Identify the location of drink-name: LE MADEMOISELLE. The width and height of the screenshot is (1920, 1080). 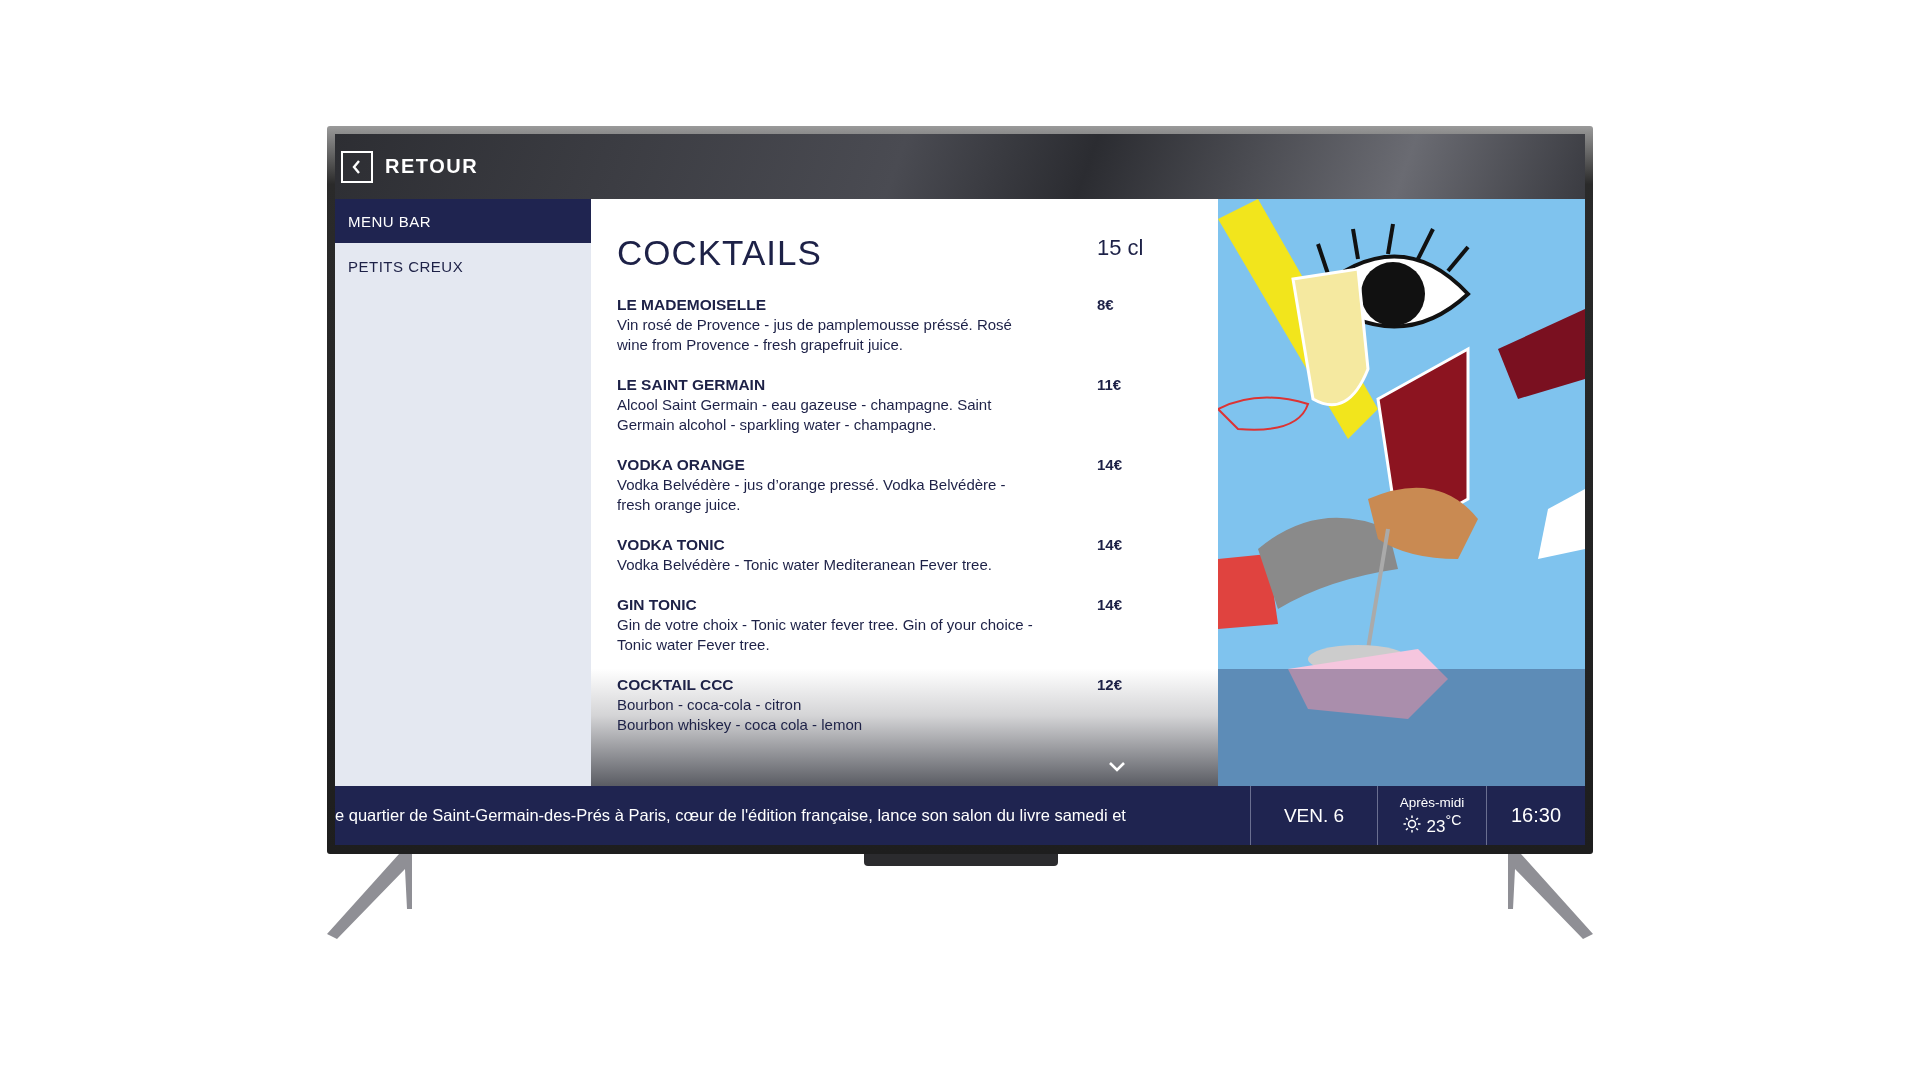
(692, 305).